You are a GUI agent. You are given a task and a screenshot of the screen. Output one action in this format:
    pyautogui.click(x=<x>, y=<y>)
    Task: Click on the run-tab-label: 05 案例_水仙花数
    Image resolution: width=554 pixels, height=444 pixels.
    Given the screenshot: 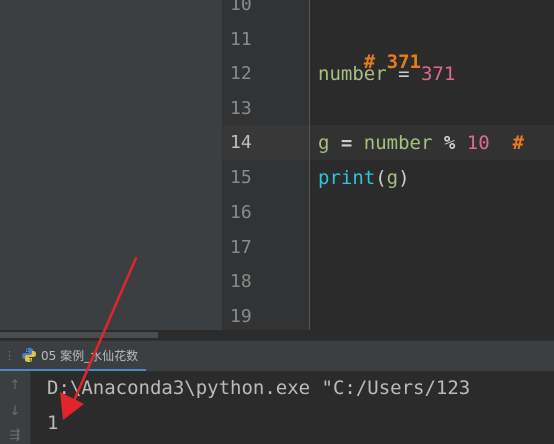 What is the action you would take?
    pyautogui.click(x=90, y=355)
    